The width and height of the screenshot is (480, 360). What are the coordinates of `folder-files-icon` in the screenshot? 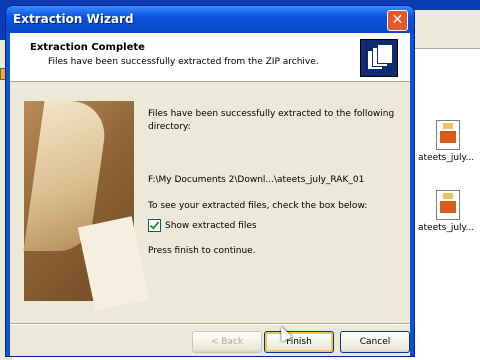 It's located at (379, 58).